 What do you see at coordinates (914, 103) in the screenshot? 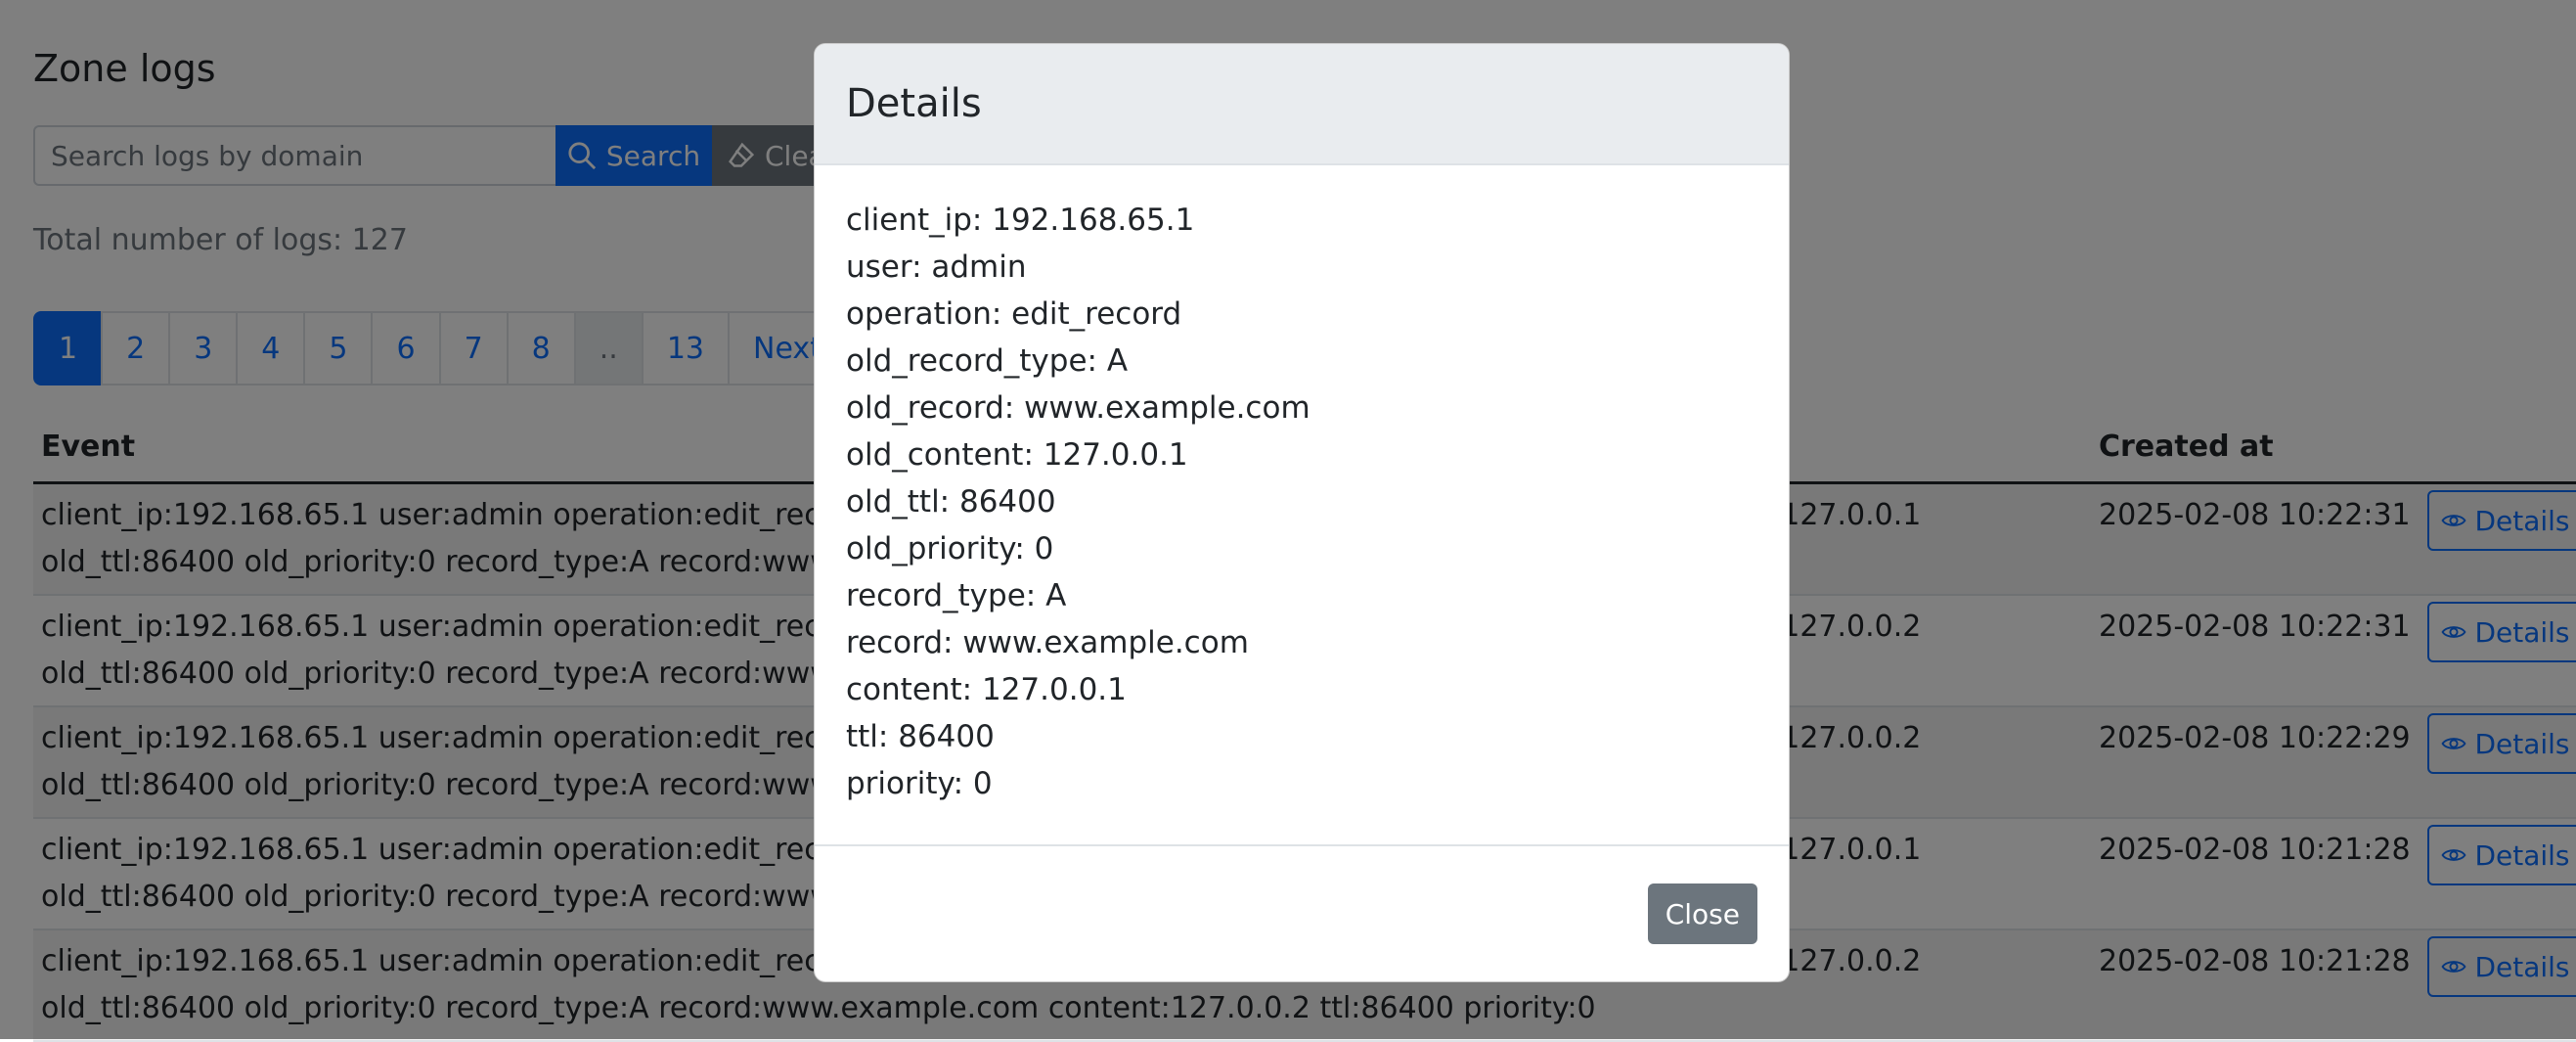
I see `modal-title: Details` at bounding box center [914, 103].